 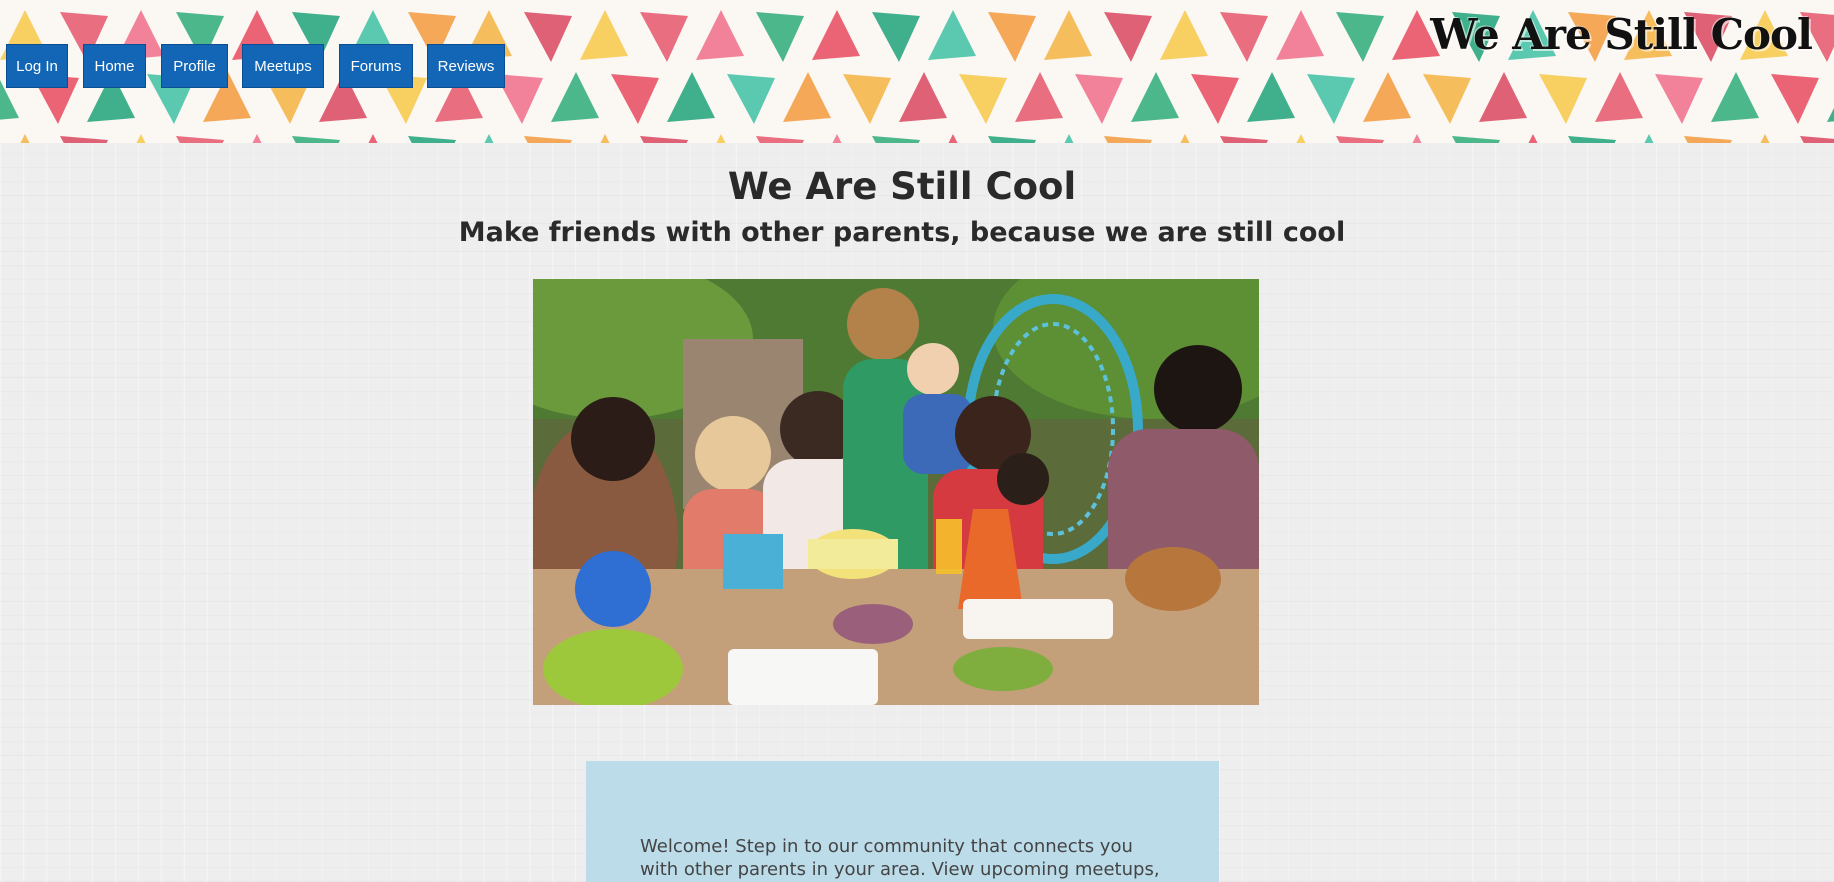 I want to click on nav-home-button: Home, so click(x=114, y=66).